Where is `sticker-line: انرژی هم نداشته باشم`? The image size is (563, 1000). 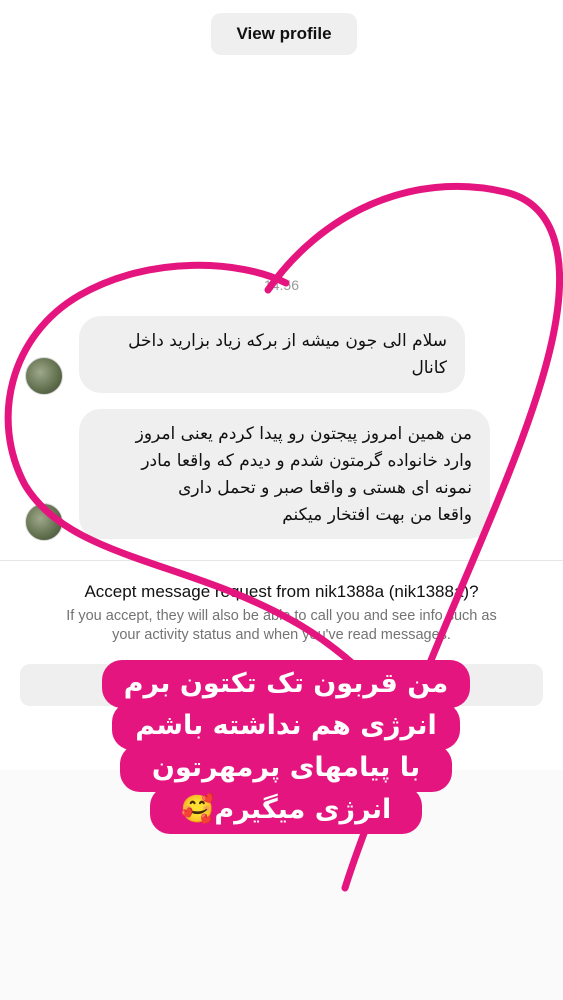
sticker-line: انرژی هم نداشته باشم is located at coordinates (286, 725).